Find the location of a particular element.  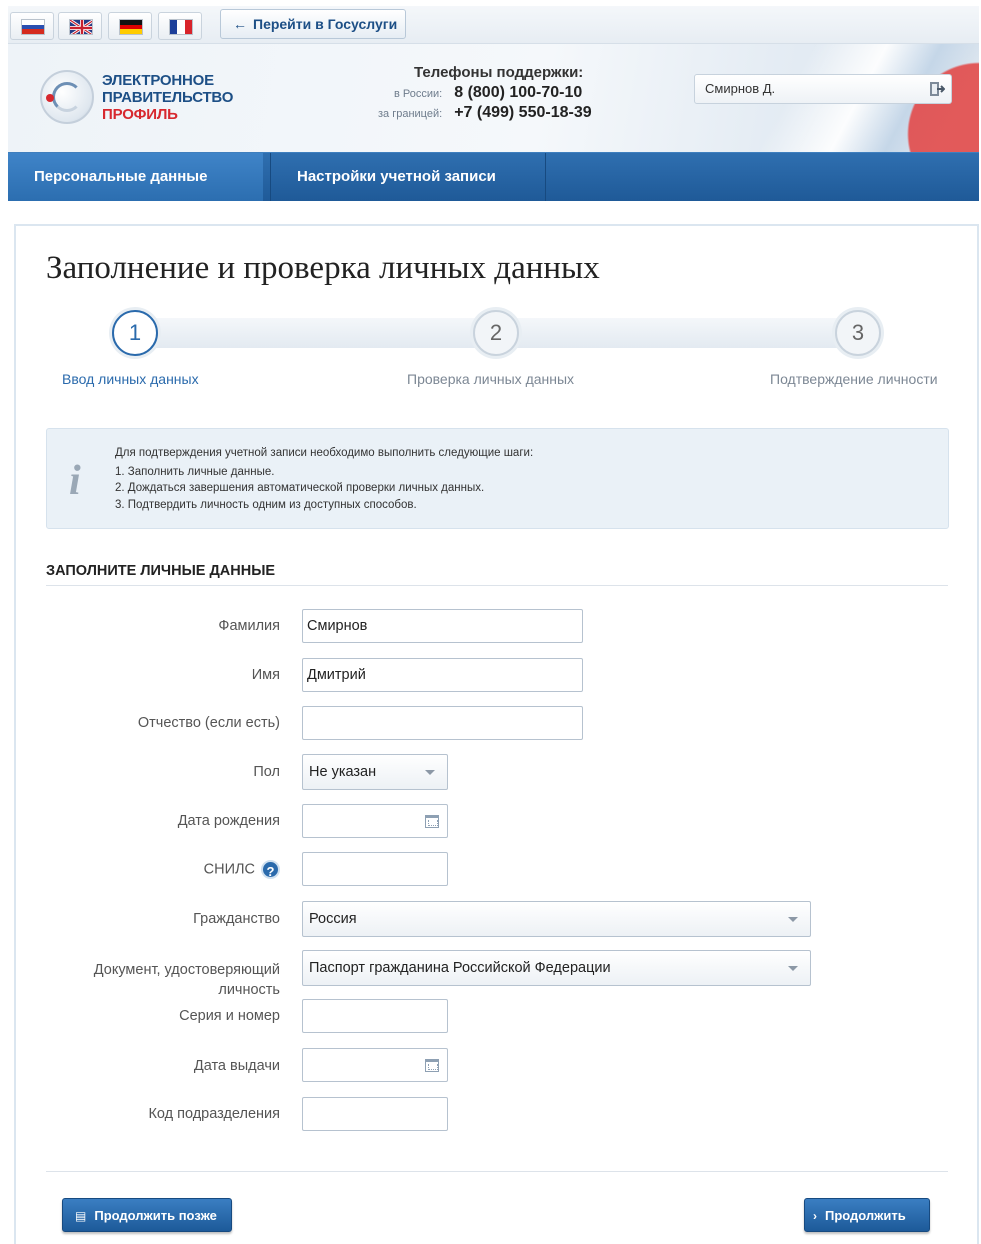

name-label: Имя is located at coordinates (265, 675).